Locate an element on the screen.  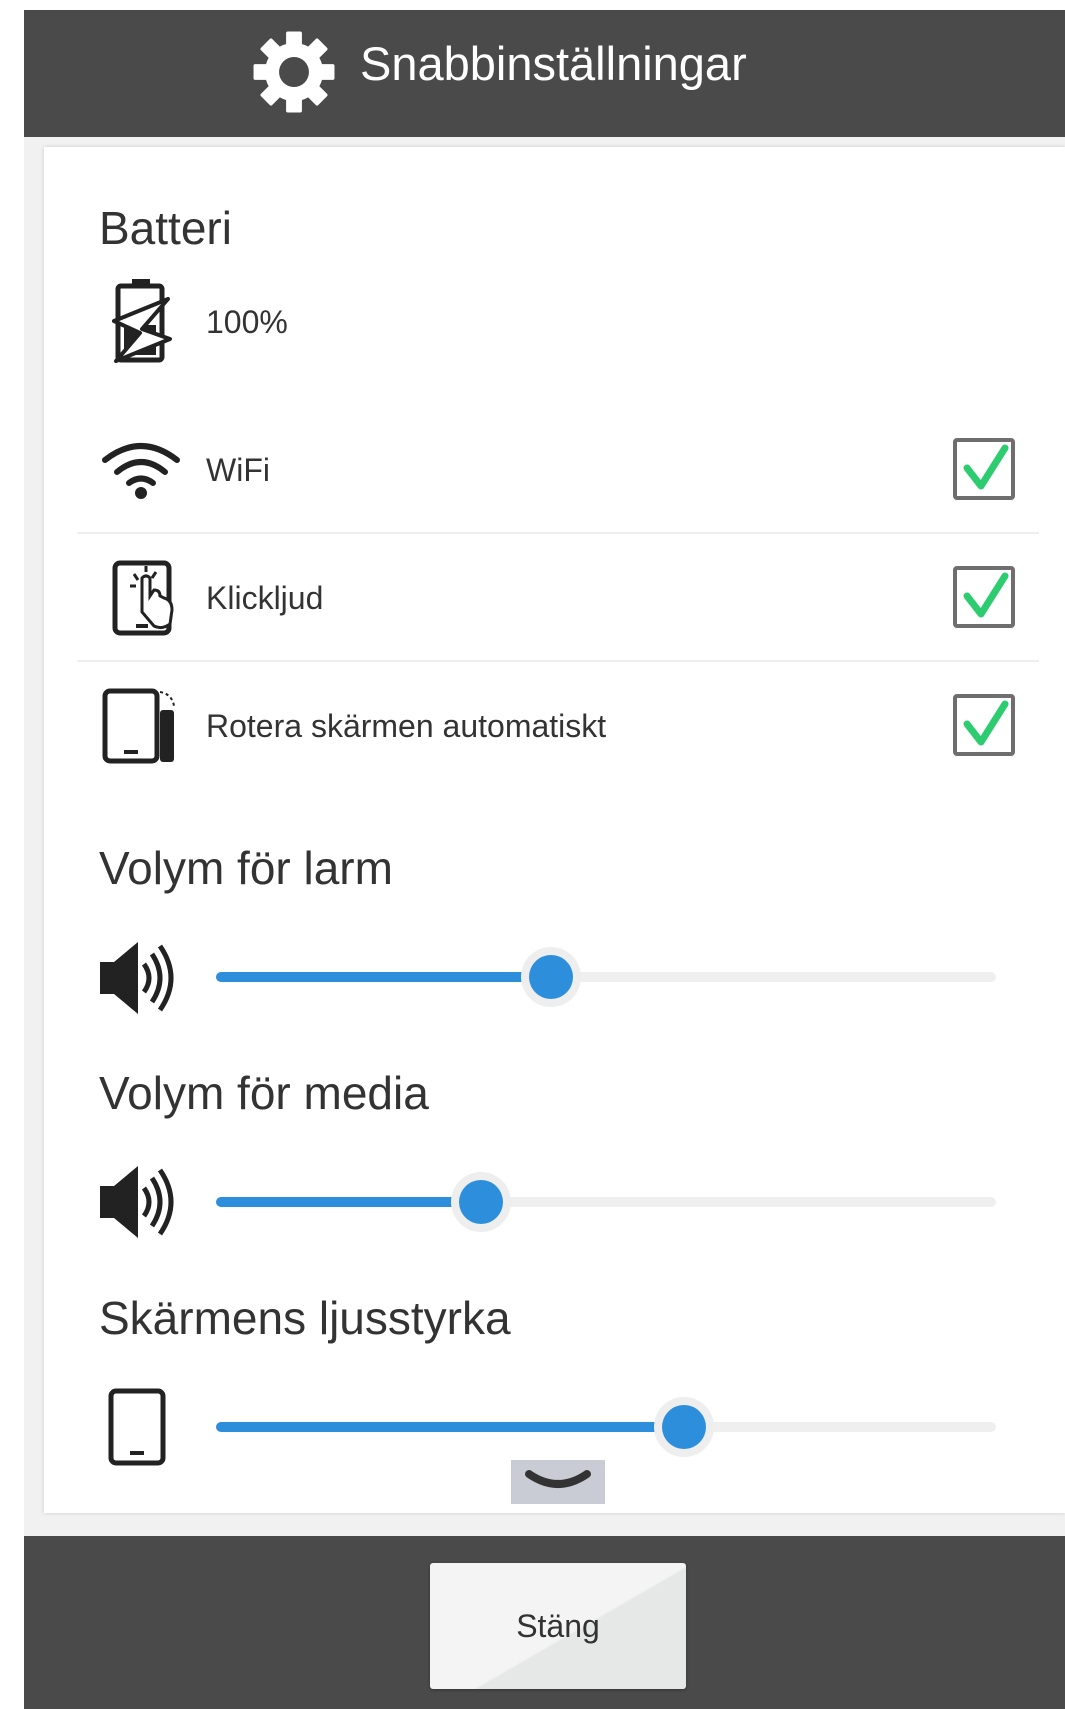
scroll-down-button is located at coordinates (558, 1482).